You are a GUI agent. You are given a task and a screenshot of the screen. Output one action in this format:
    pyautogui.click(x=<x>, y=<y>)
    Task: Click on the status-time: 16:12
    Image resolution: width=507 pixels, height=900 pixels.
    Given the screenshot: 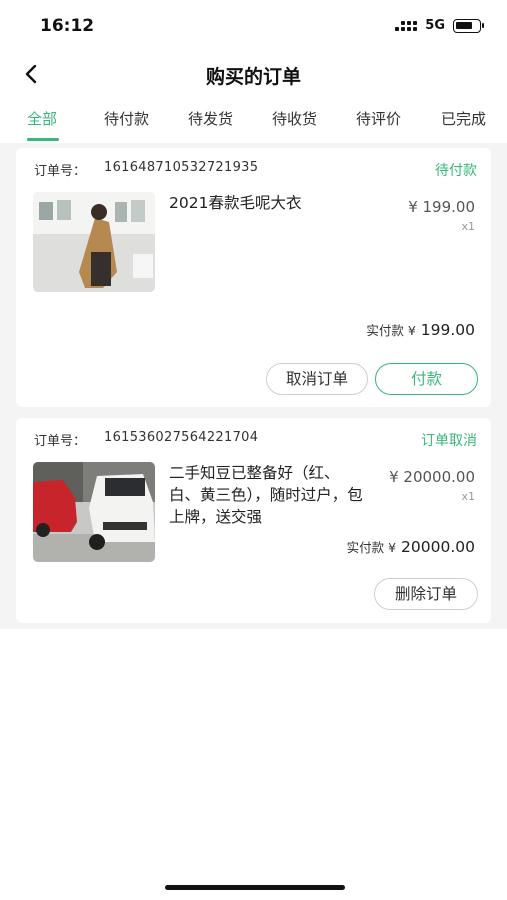 What is the action you would take?
    pyautogui.click(x=67, y=26)
    